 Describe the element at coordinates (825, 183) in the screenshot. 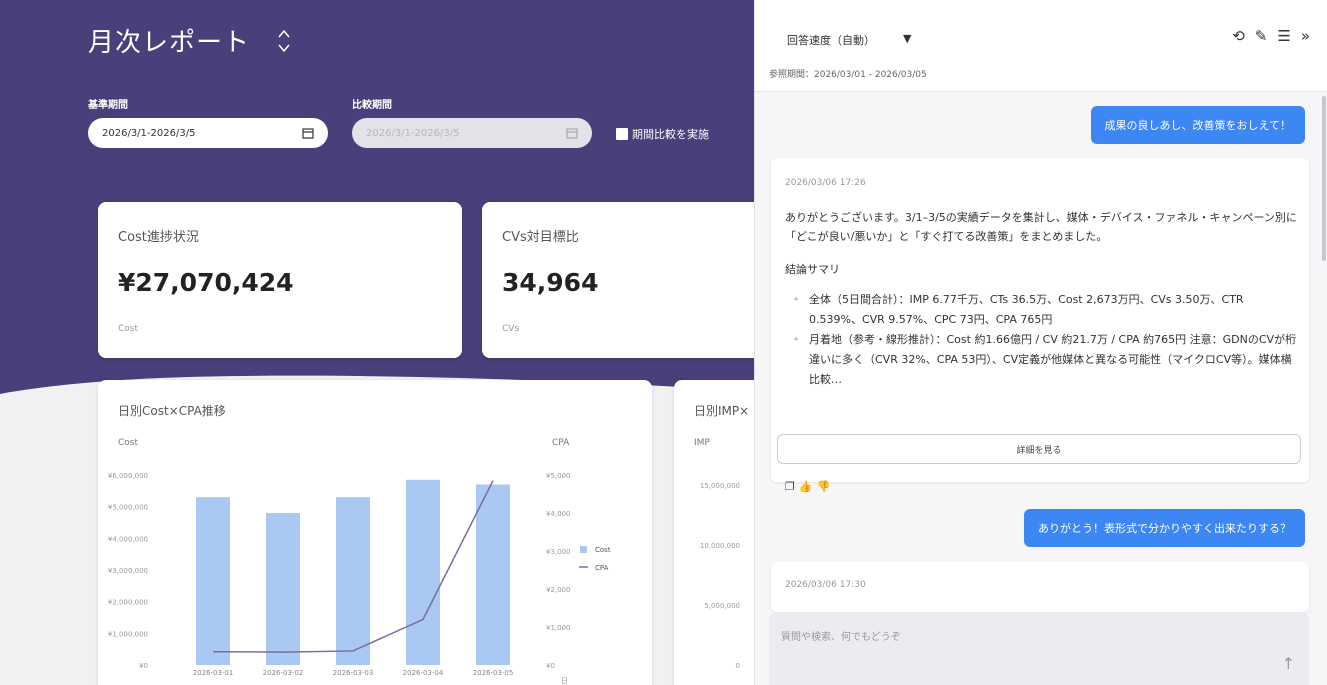

I see `message-timestamp: 2026/03/06 17:26` at that location.